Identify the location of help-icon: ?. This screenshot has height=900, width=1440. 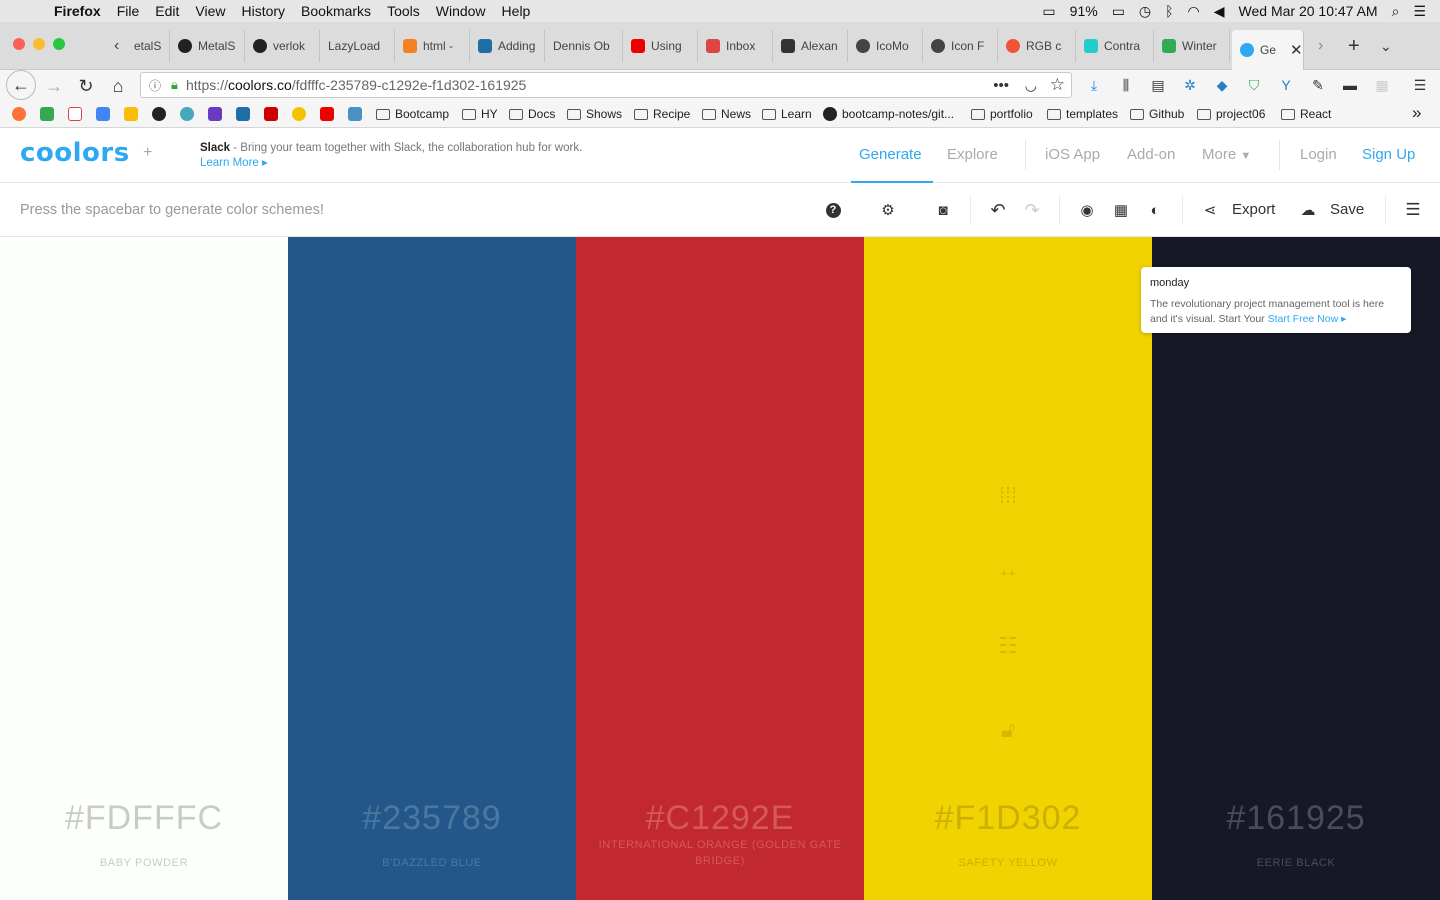
(833, 210).